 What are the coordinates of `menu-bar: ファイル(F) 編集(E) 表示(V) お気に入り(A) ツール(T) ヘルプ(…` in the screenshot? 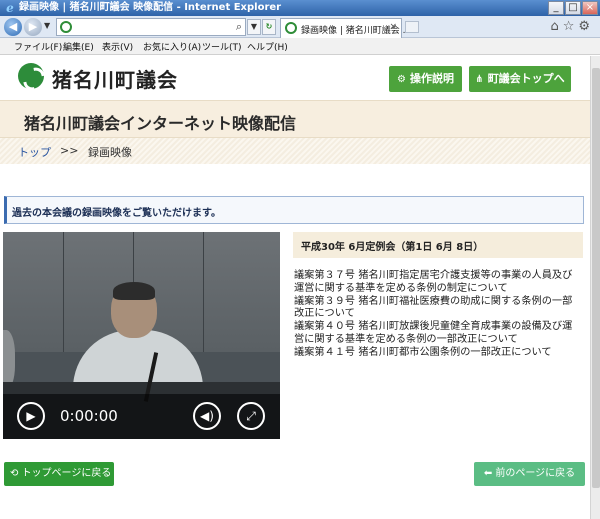 It's located at (300, 46).